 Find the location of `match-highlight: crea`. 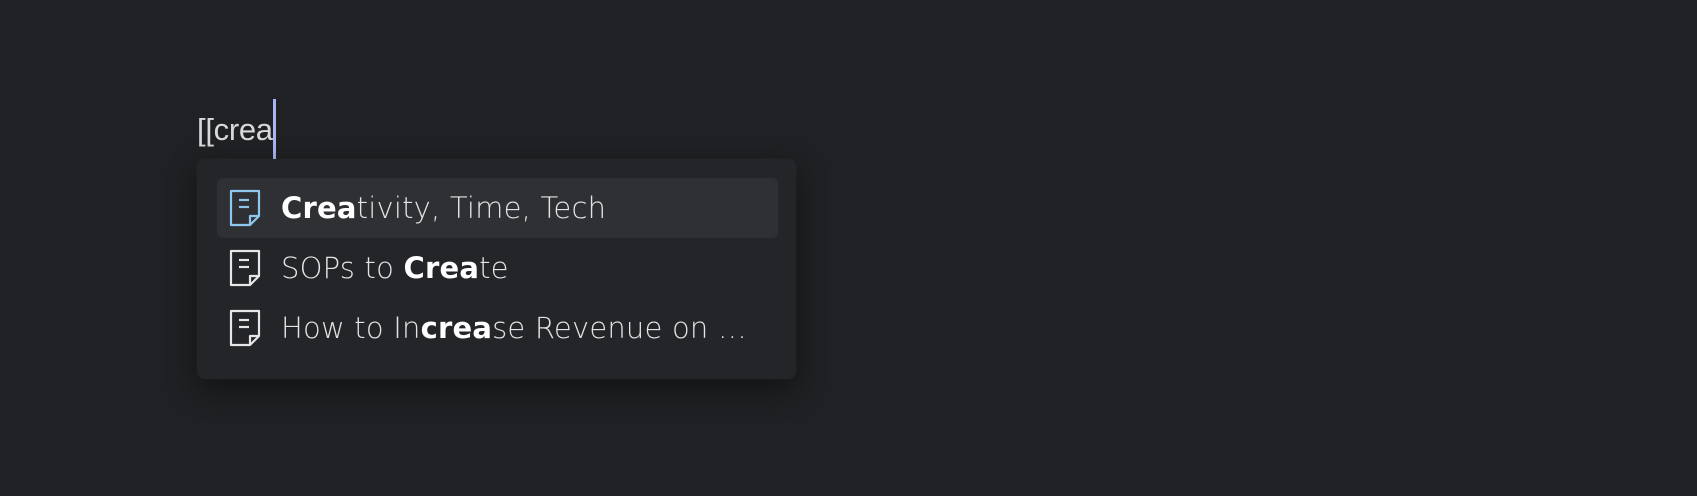

match-highlight: crea is located at coordinates (456, 328).